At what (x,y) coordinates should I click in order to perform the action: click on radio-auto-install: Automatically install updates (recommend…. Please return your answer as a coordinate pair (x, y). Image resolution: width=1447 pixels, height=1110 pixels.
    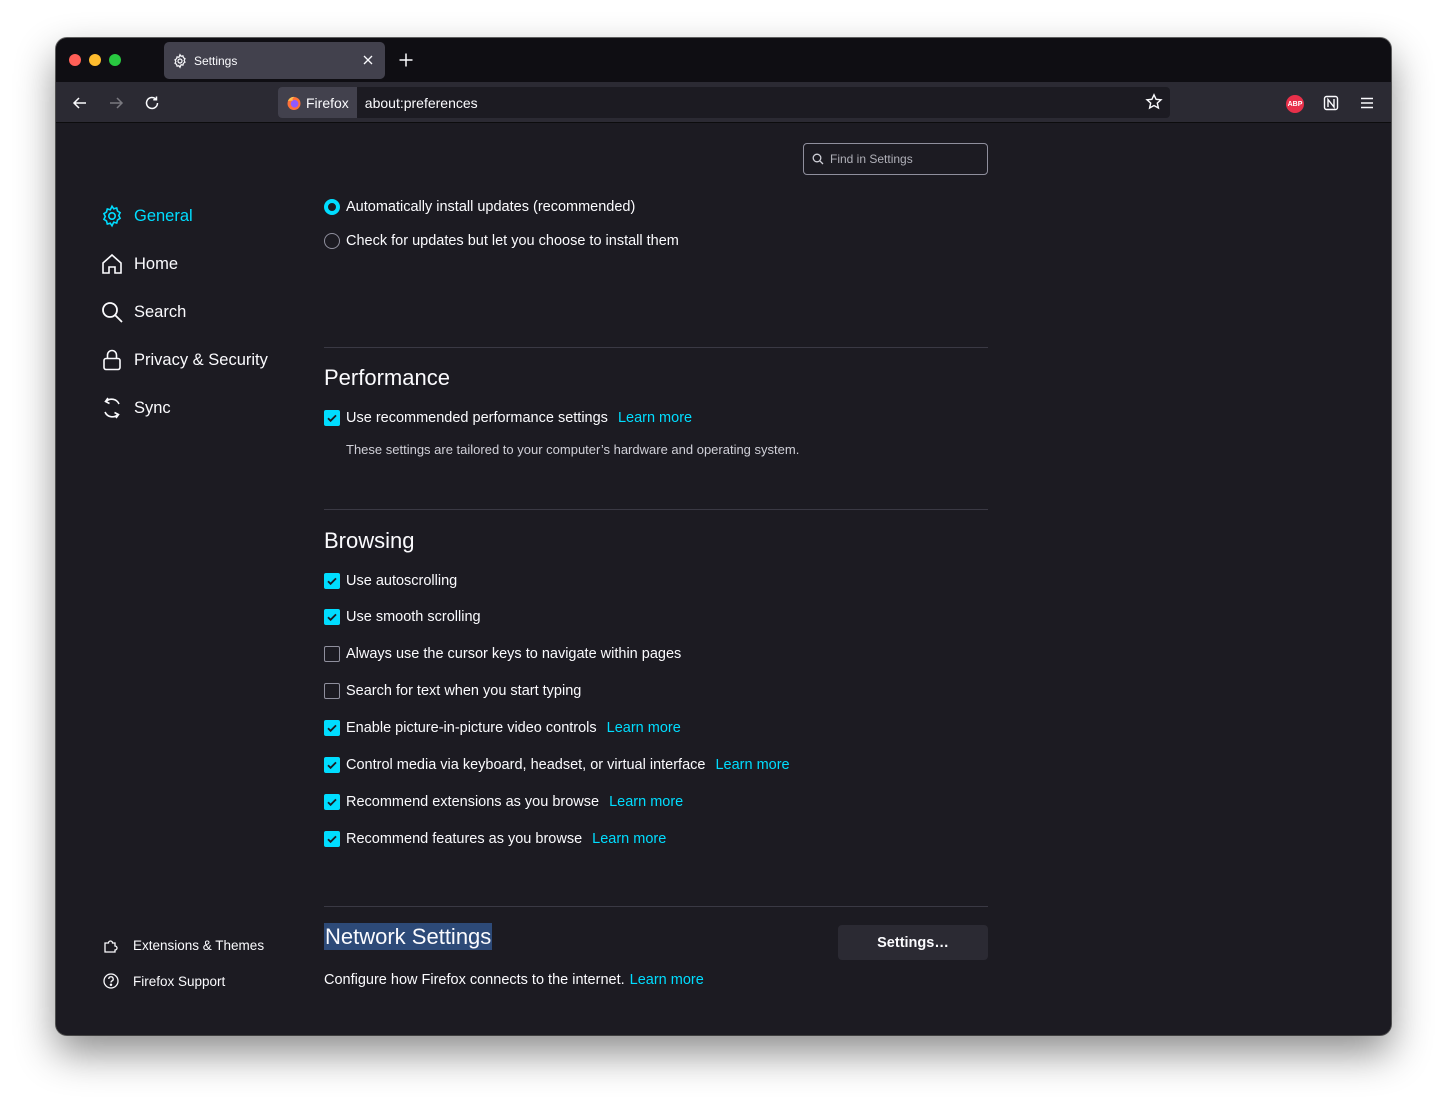
    Looking at the image, I should click on (479, 207).